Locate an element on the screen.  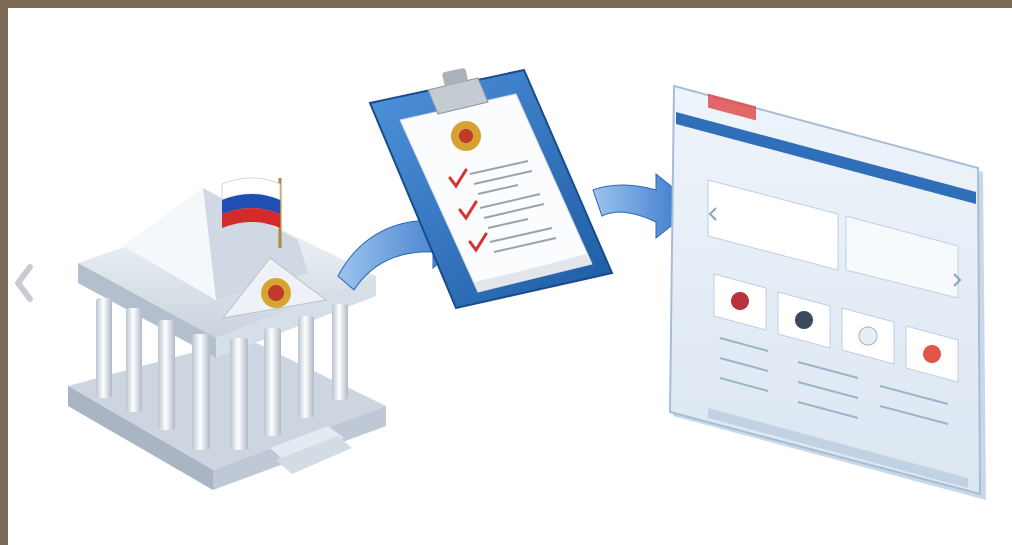
clipboard-document-icon is located at coordinates (491, 189).